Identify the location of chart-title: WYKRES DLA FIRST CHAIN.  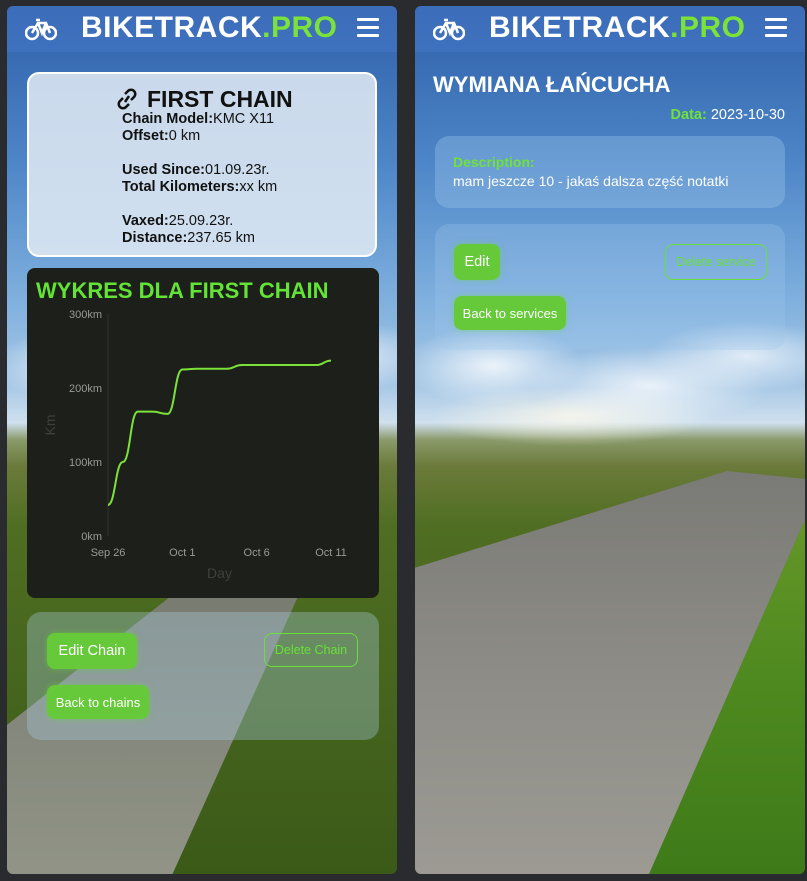
(182, 290).